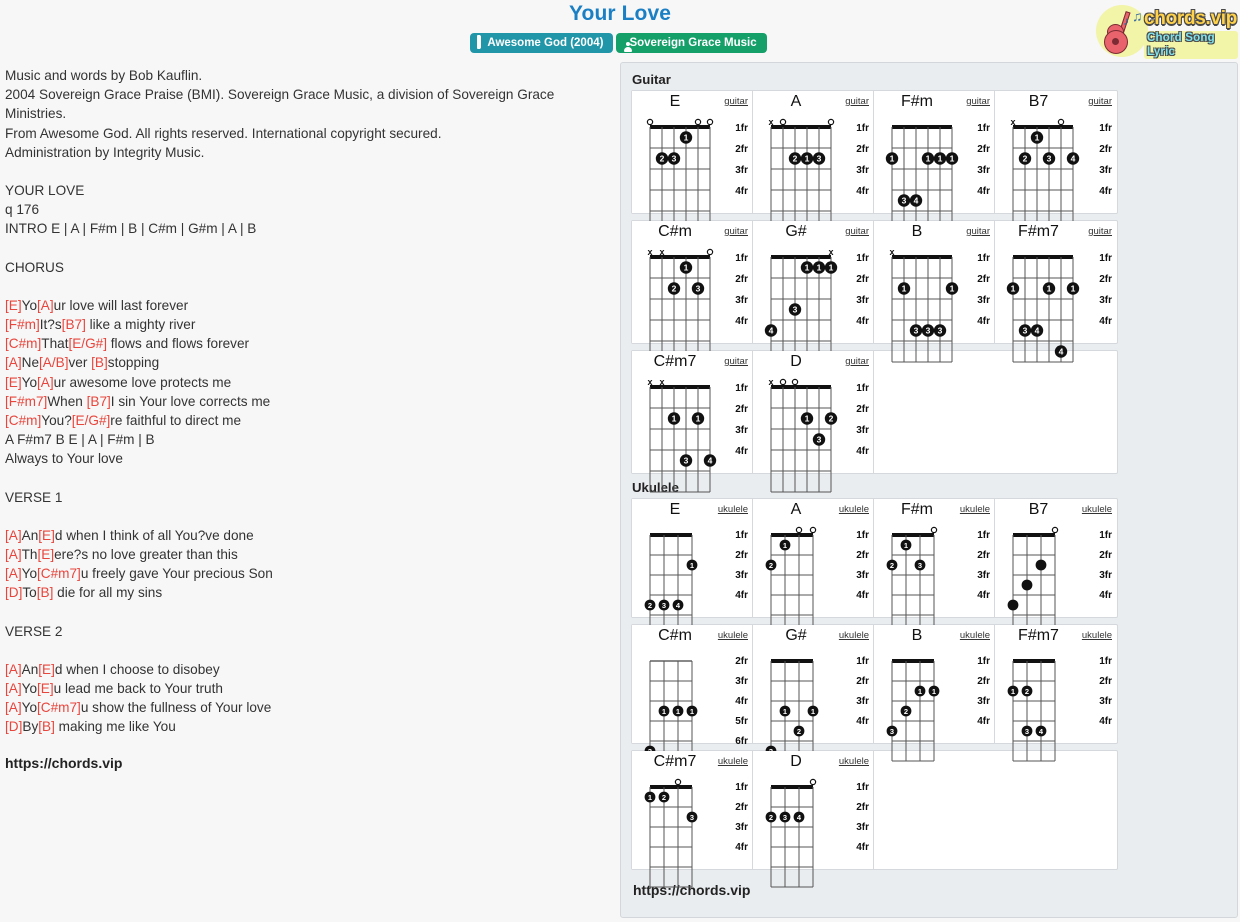 Image resolution: width=1240 pixels, height=922 pixels. I want to click on album-badge: Awesome God (2004), so click(542, 43).